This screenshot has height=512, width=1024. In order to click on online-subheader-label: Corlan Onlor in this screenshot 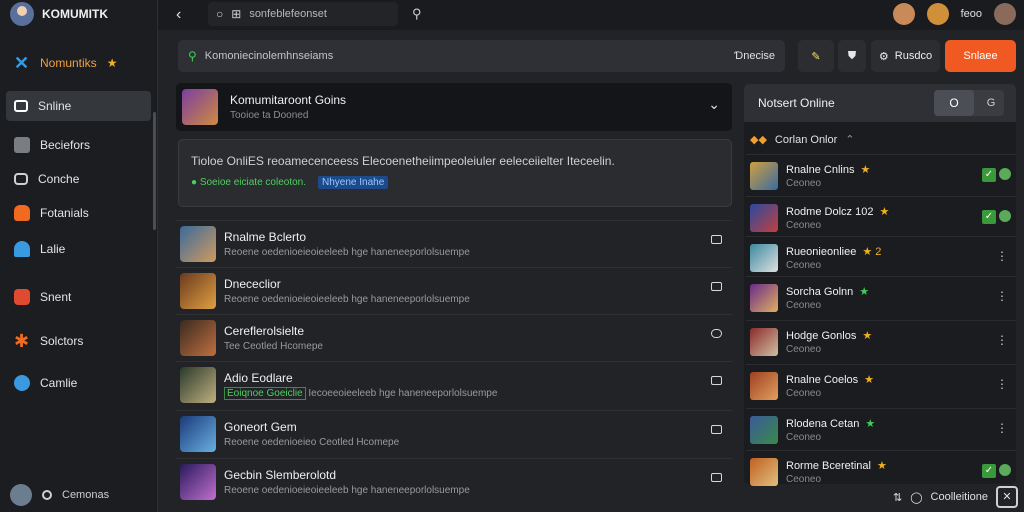, I will do `click(806, 139)`.